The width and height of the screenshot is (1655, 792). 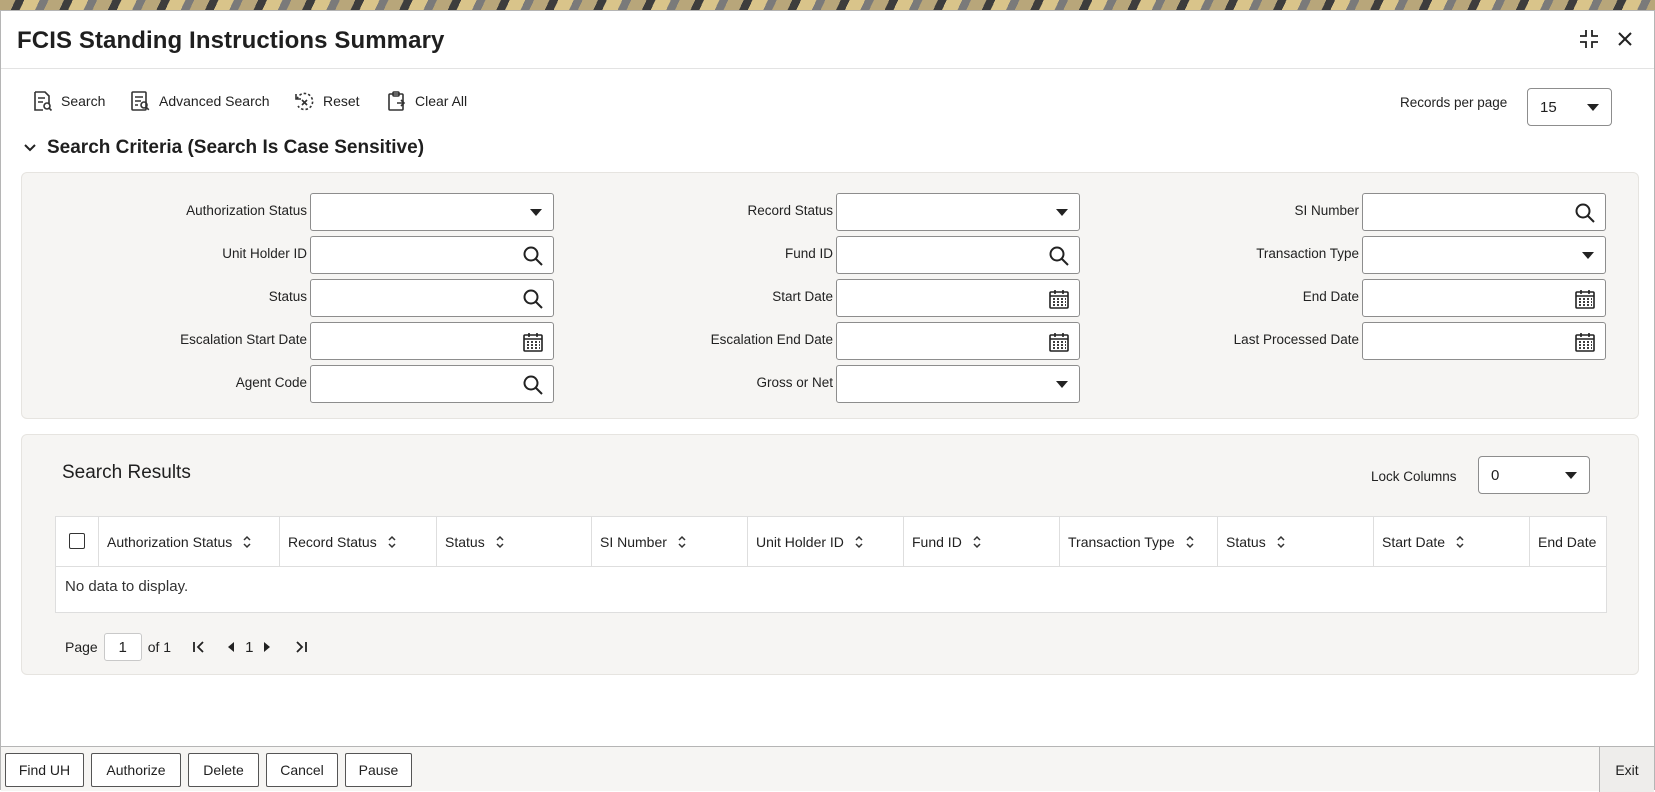 I want to click on search-button: Search, so click(x=68, y=101).